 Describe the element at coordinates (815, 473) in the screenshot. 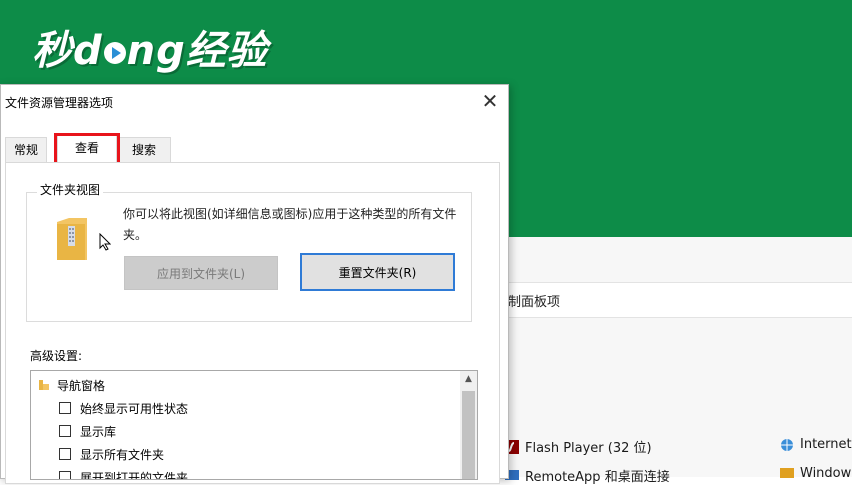

I see `control-panel-item-windows: Window` at that location.